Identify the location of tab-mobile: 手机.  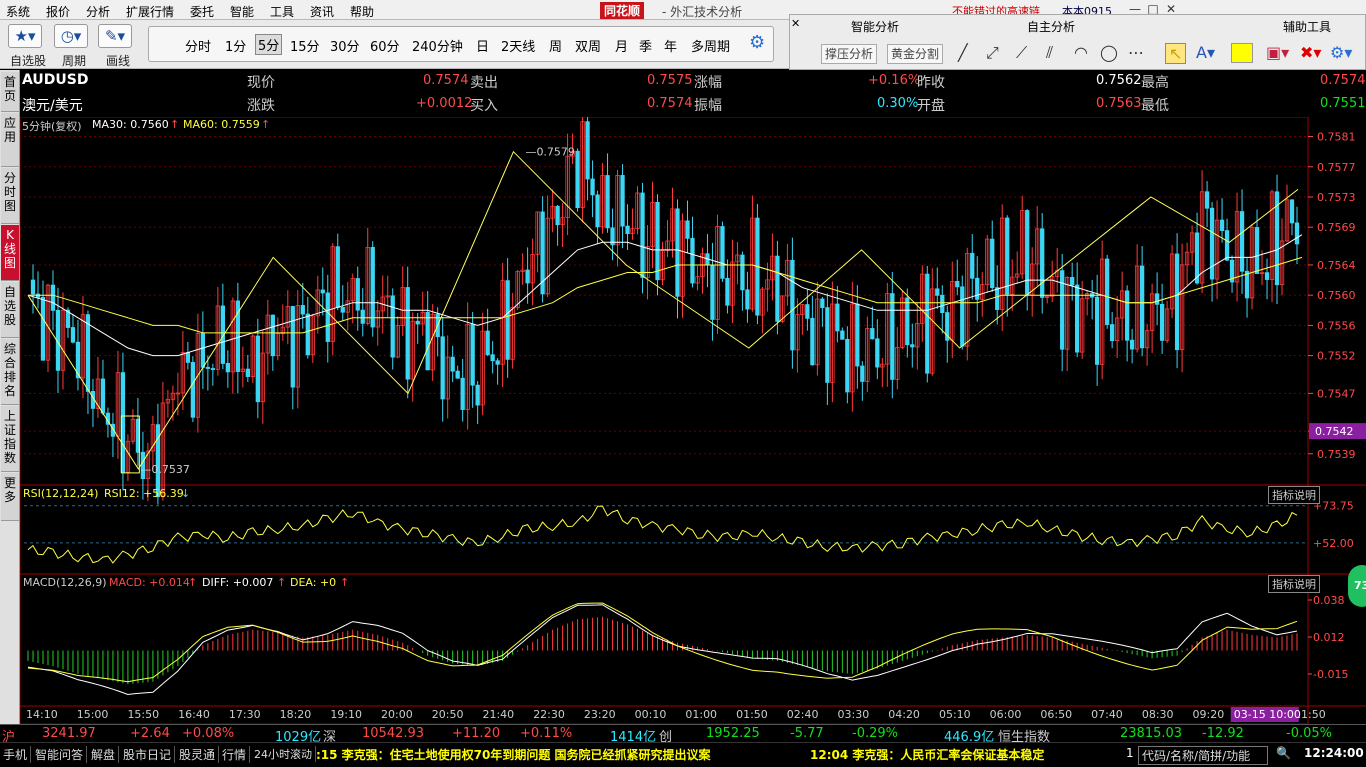
(16, 754).